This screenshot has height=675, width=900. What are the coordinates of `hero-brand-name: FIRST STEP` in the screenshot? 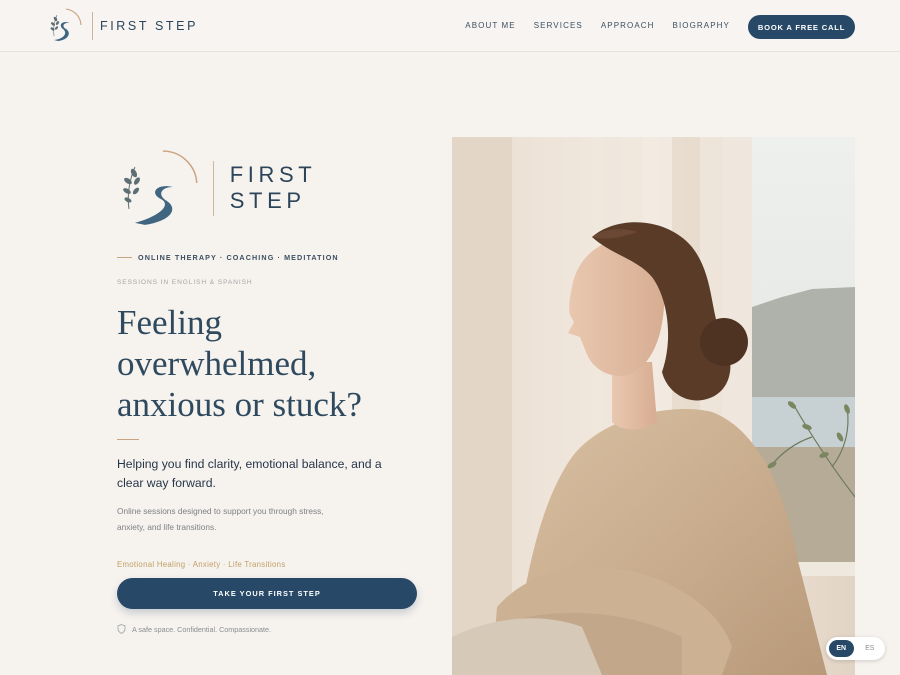 It's located at (272, 187).